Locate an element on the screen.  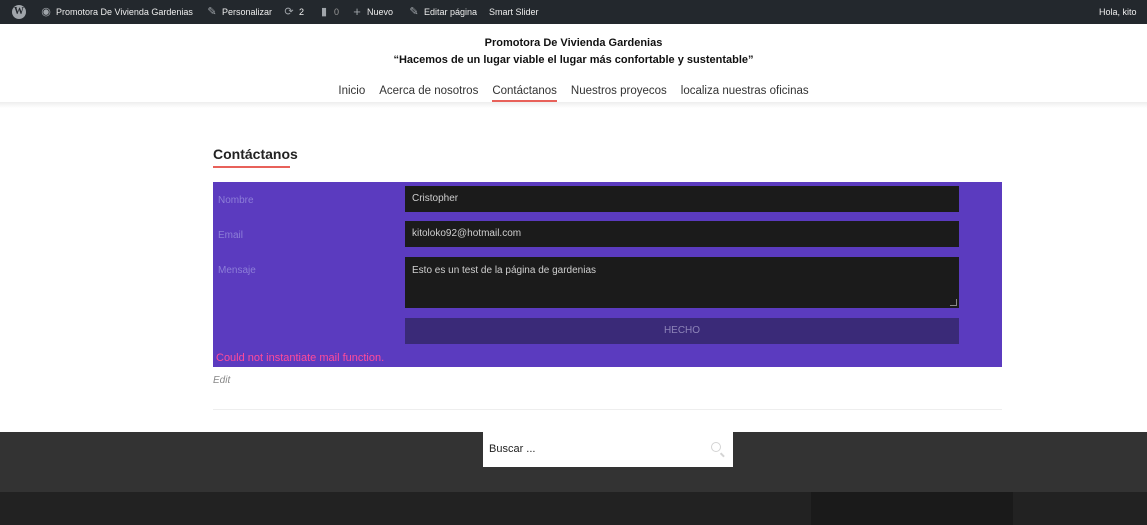
smart-slider-label: Smart Slider is located at coordinates (514, 12).